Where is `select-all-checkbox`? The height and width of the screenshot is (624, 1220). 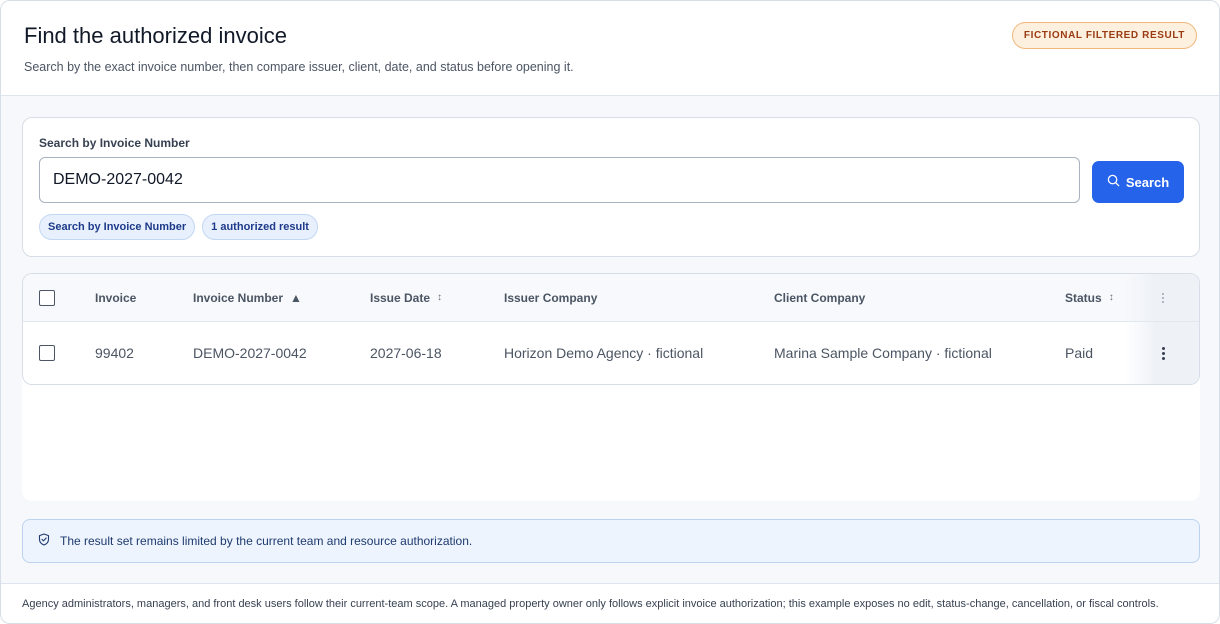 select-all-checkbox is located at coordinates (47, 297).